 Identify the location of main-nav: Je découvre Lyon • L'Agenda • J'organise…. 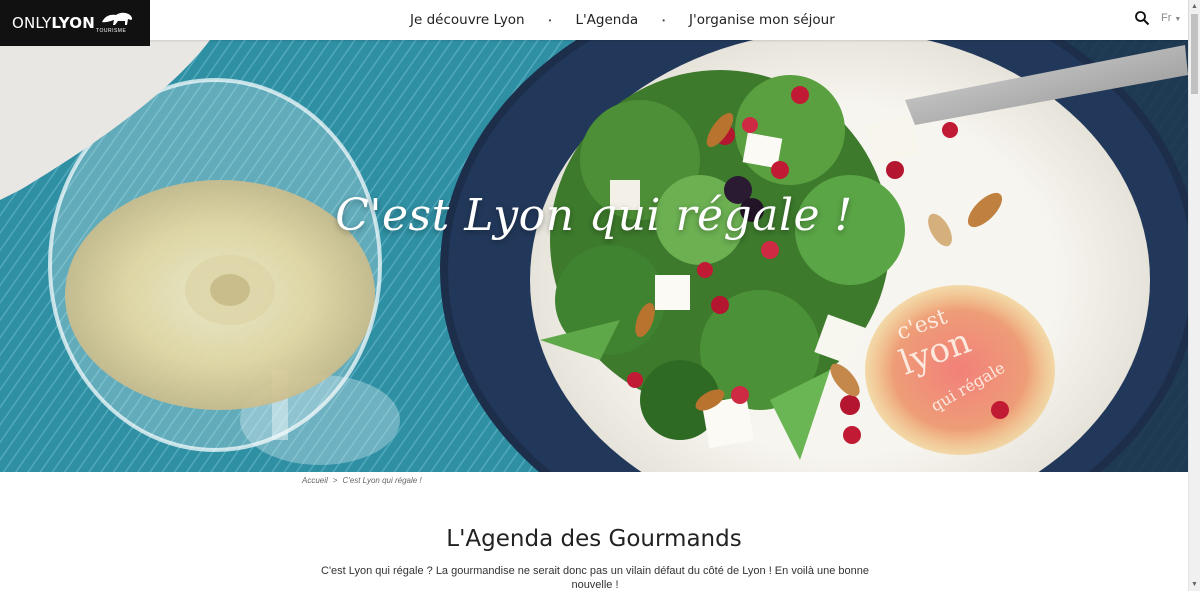
(622, 20).